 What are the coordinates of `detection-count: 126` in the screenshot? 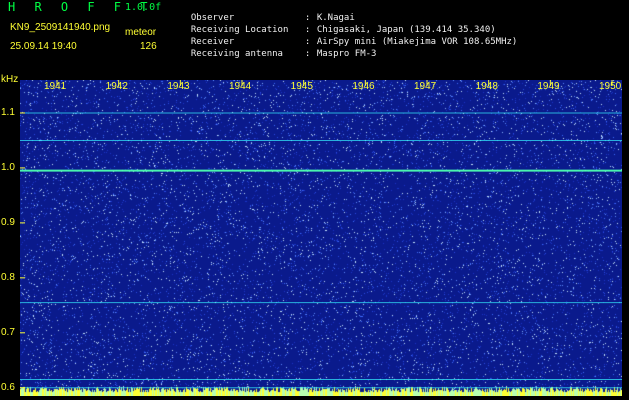 It's located at (148, 46).